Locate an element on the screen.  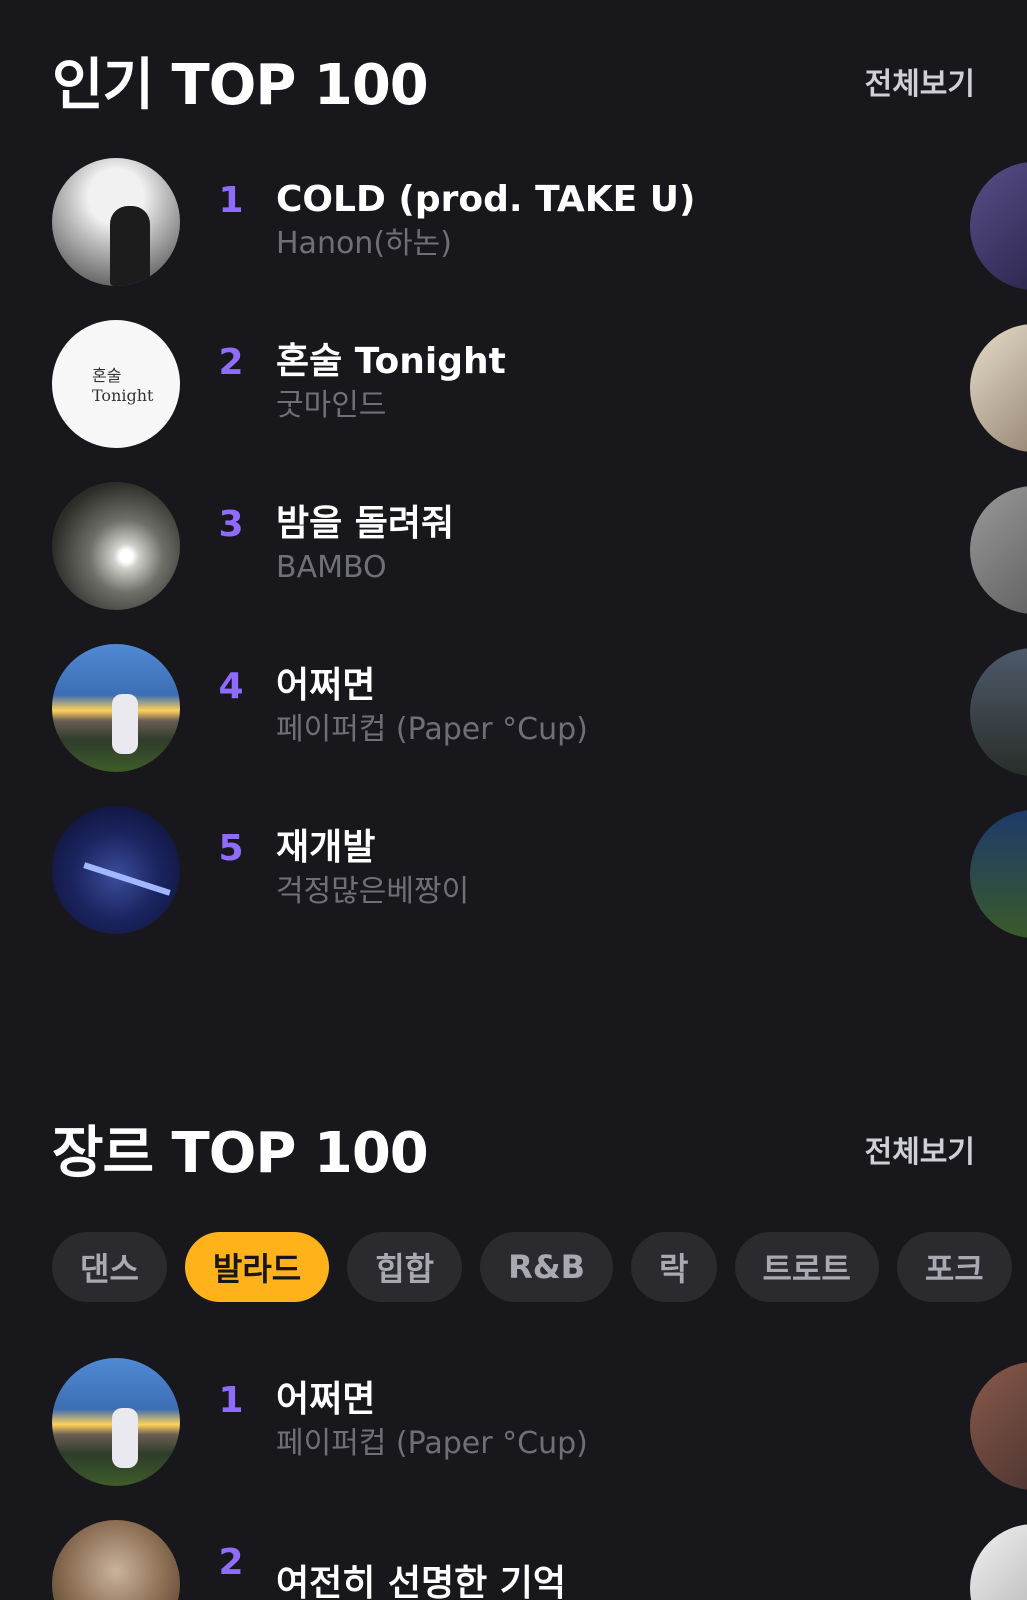
chart-track-item: 1 어쩌면 페이퍼컵 (Paper °Cup) is located at coordinates (492, 1422).